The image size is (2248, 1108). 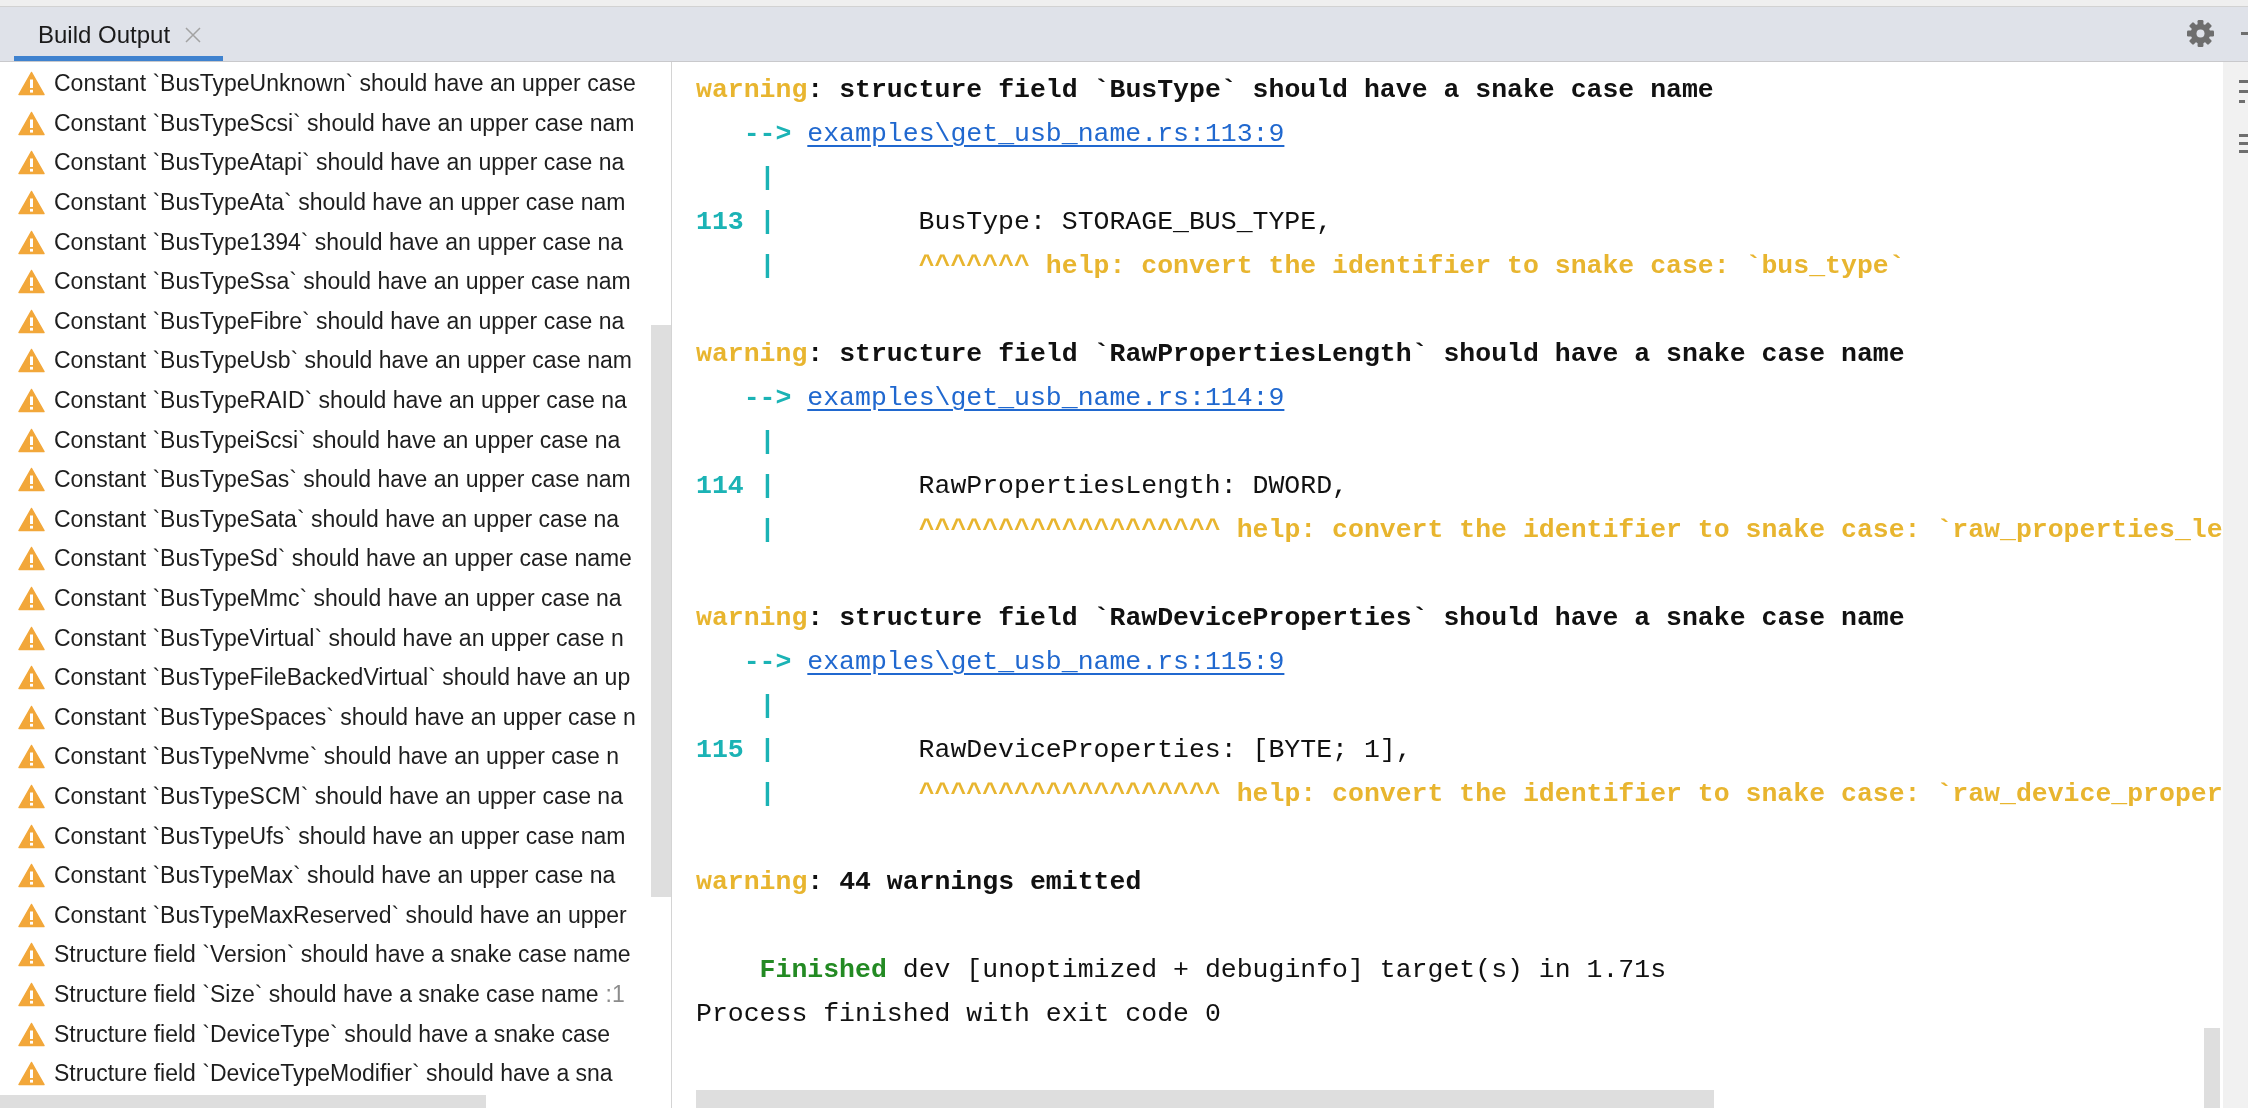 What do you see at coordinates (325, 519) in the screenshot?
I see `problem-item: Constant `BusTypeSata` should have an upper case na` at bounding box center [325, 519].